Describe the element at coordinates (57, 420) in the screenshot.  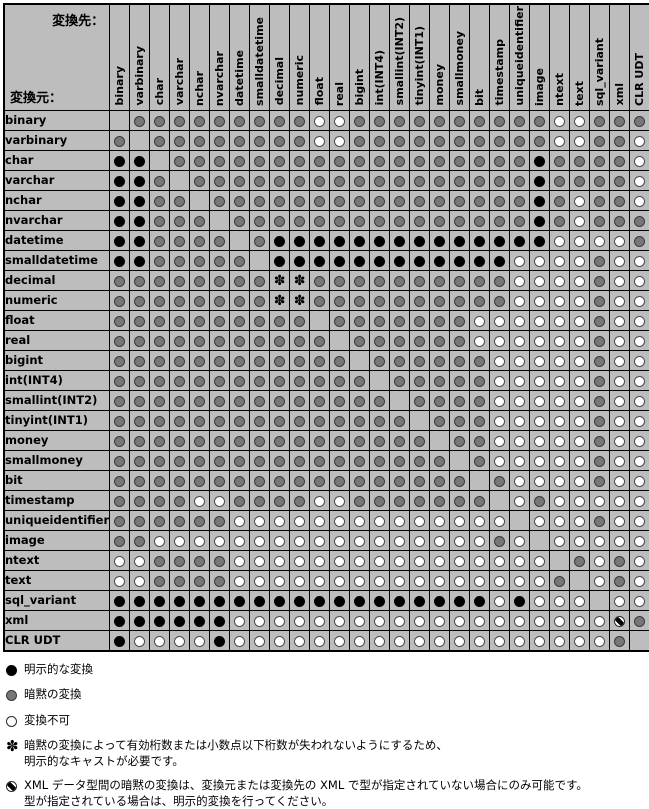
I see `row-header-tinyint-int1-: tinyint(INT1)` at that location.